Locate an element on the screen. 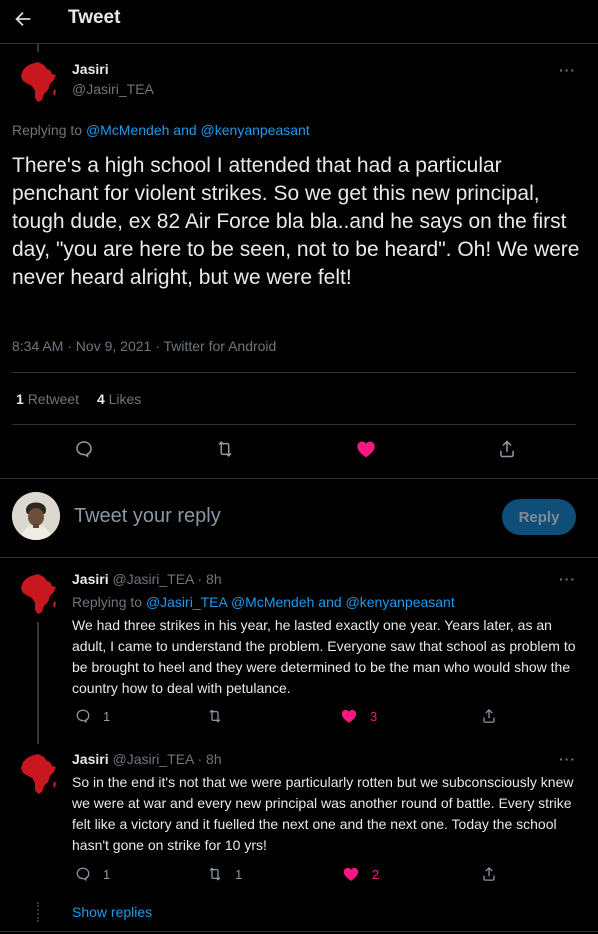 The height and width of the screenshot is (934, 598). thread-line is located at coordinates (38, 48).